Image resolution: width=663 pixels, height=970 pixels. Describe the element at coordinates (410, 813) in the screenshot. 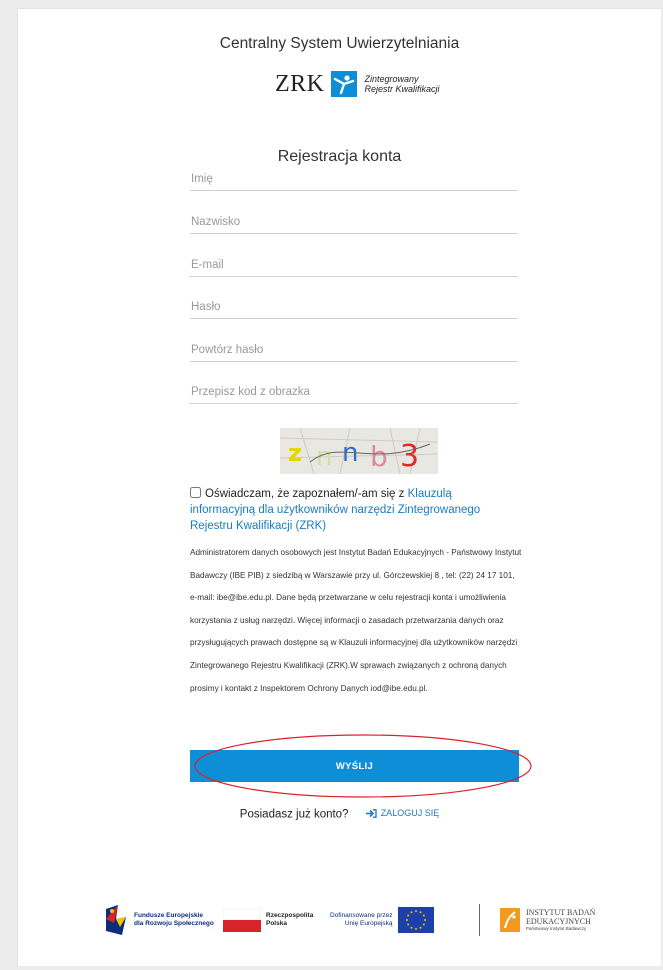

I see `login-link-label: ZALOGUJ SIĘ` at that location.